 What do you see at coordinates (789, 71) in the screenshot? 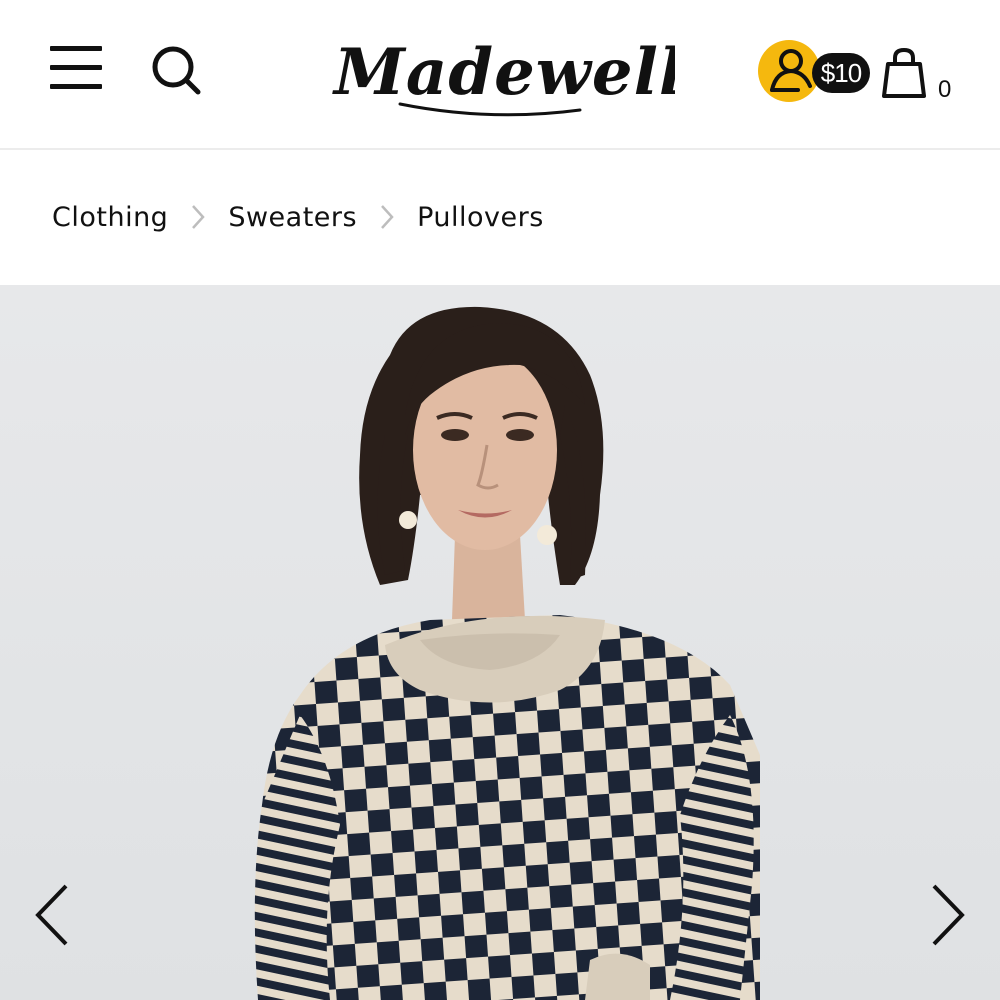
I see `account-icon` at bounding box center [789, 71].